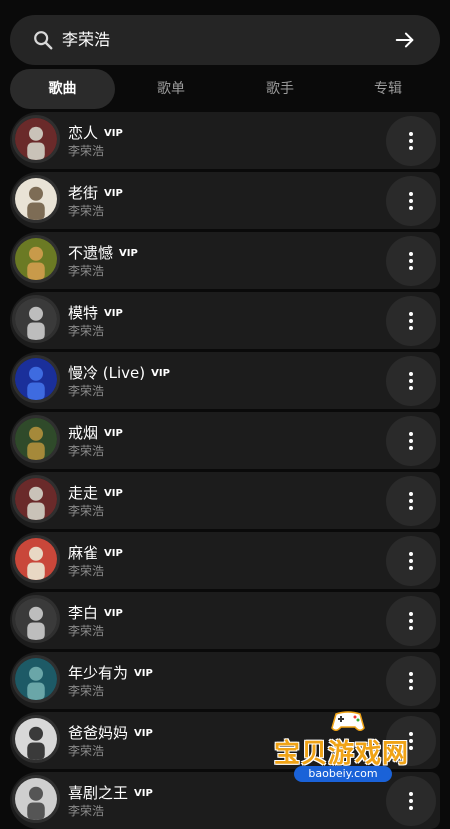 This screenshot has width=450, height=829. What do you see at coordinates (91, 253) in the screenshot?
I see `song-title: 不遗憾` at bounding box center [91, 253].